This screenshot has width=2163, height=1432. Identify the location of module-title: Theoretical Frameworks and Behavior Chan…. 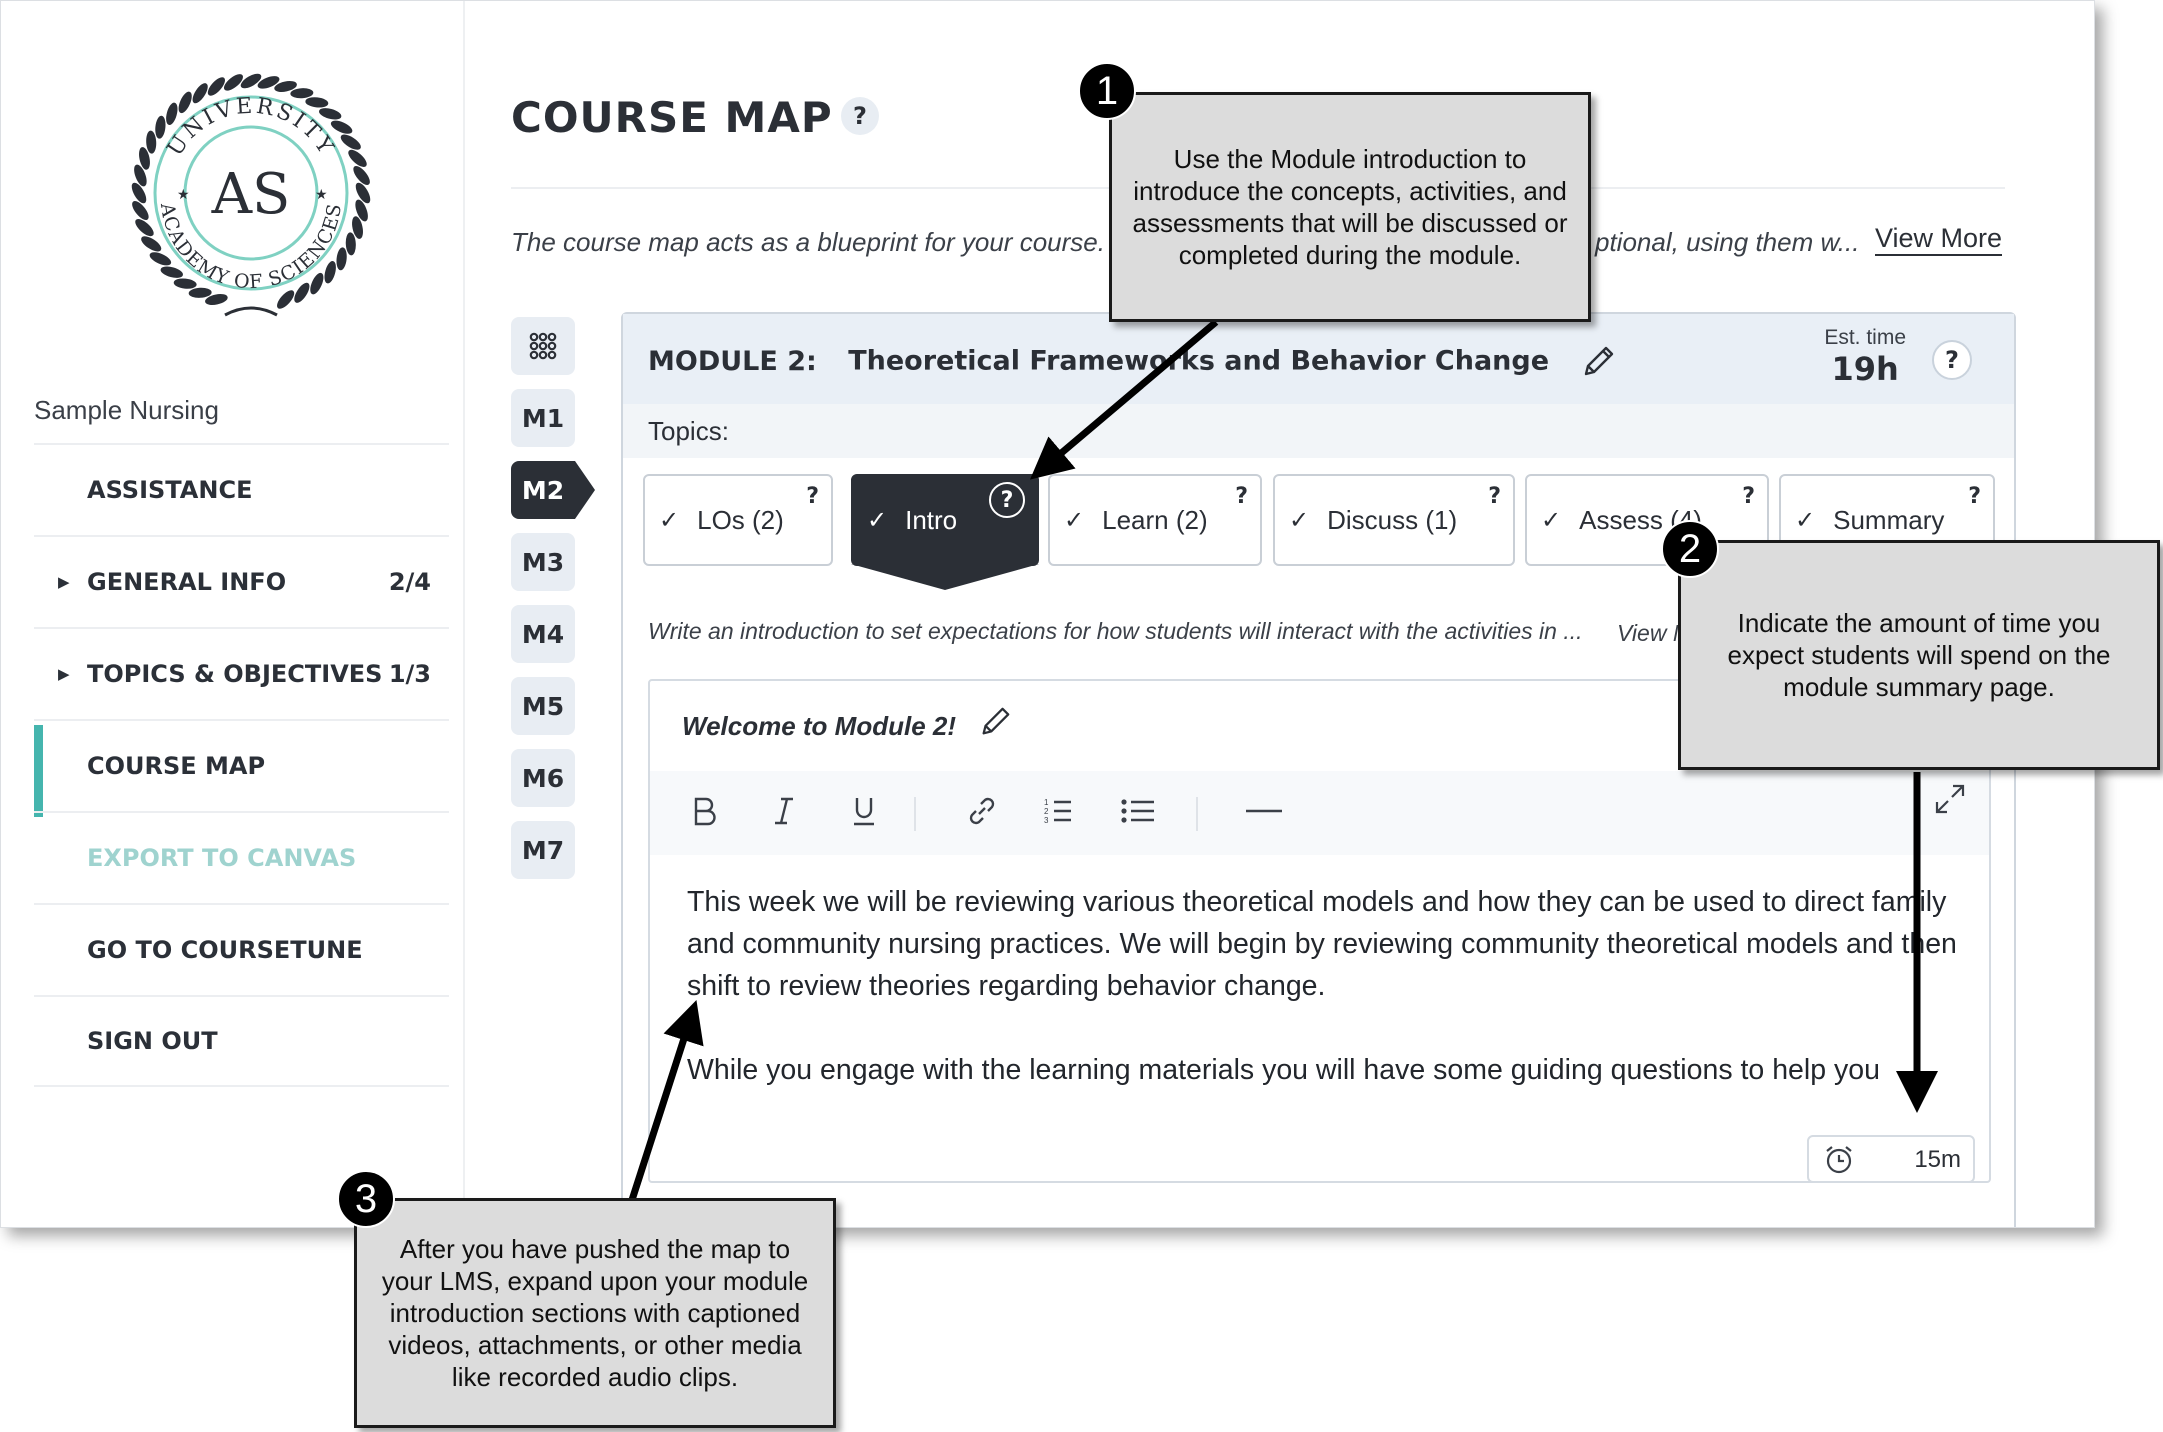
(1199, 361).